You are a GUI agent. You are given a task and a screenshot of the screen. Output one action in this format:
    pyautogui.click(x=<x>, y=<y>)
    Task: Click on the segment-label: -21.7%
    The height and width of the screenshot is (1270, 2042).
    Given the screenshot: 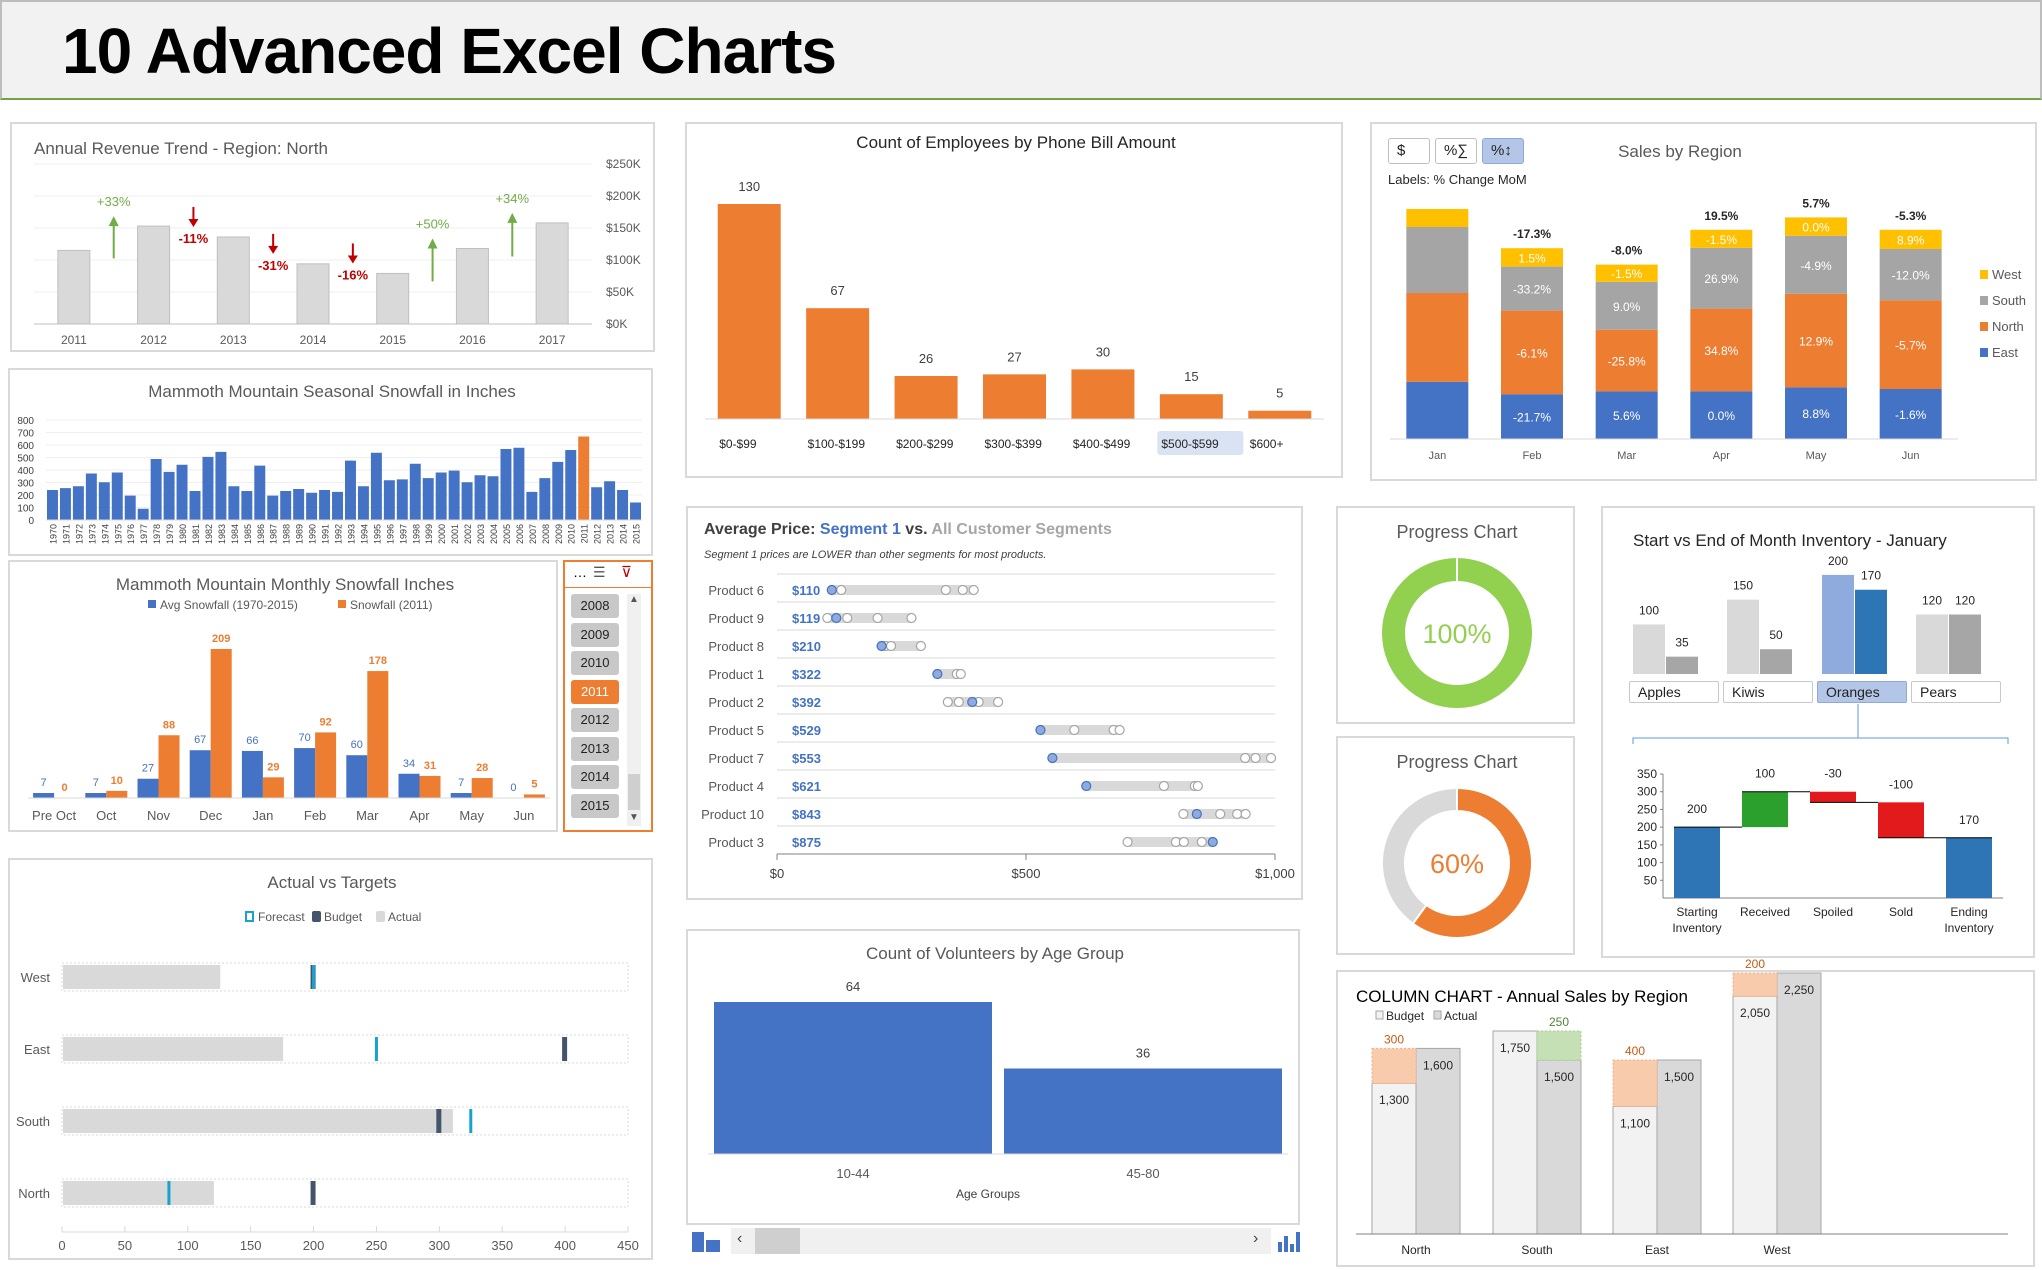 What is the action you would take?
    pyautogui.click(x=1532, y=418)
    